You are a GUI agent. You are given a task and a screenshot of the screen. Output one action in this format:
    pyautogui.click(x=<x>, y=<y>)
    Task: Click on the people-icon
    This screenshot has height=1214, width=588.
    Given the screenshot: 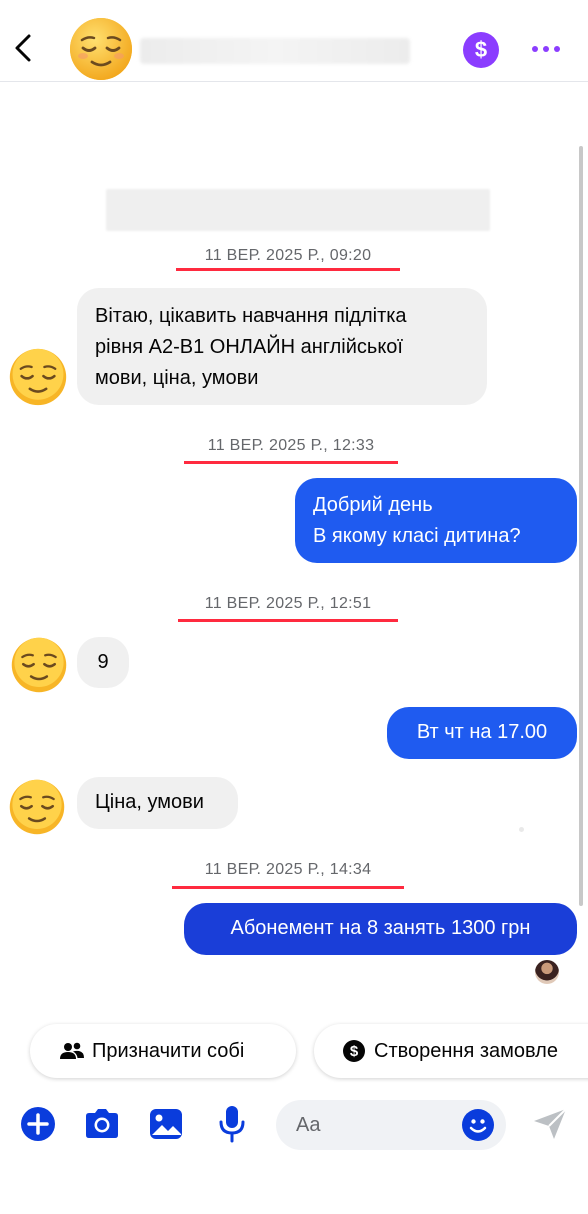 What is the action you would take?
    pyautogui.click(x=72, y=1051)
    